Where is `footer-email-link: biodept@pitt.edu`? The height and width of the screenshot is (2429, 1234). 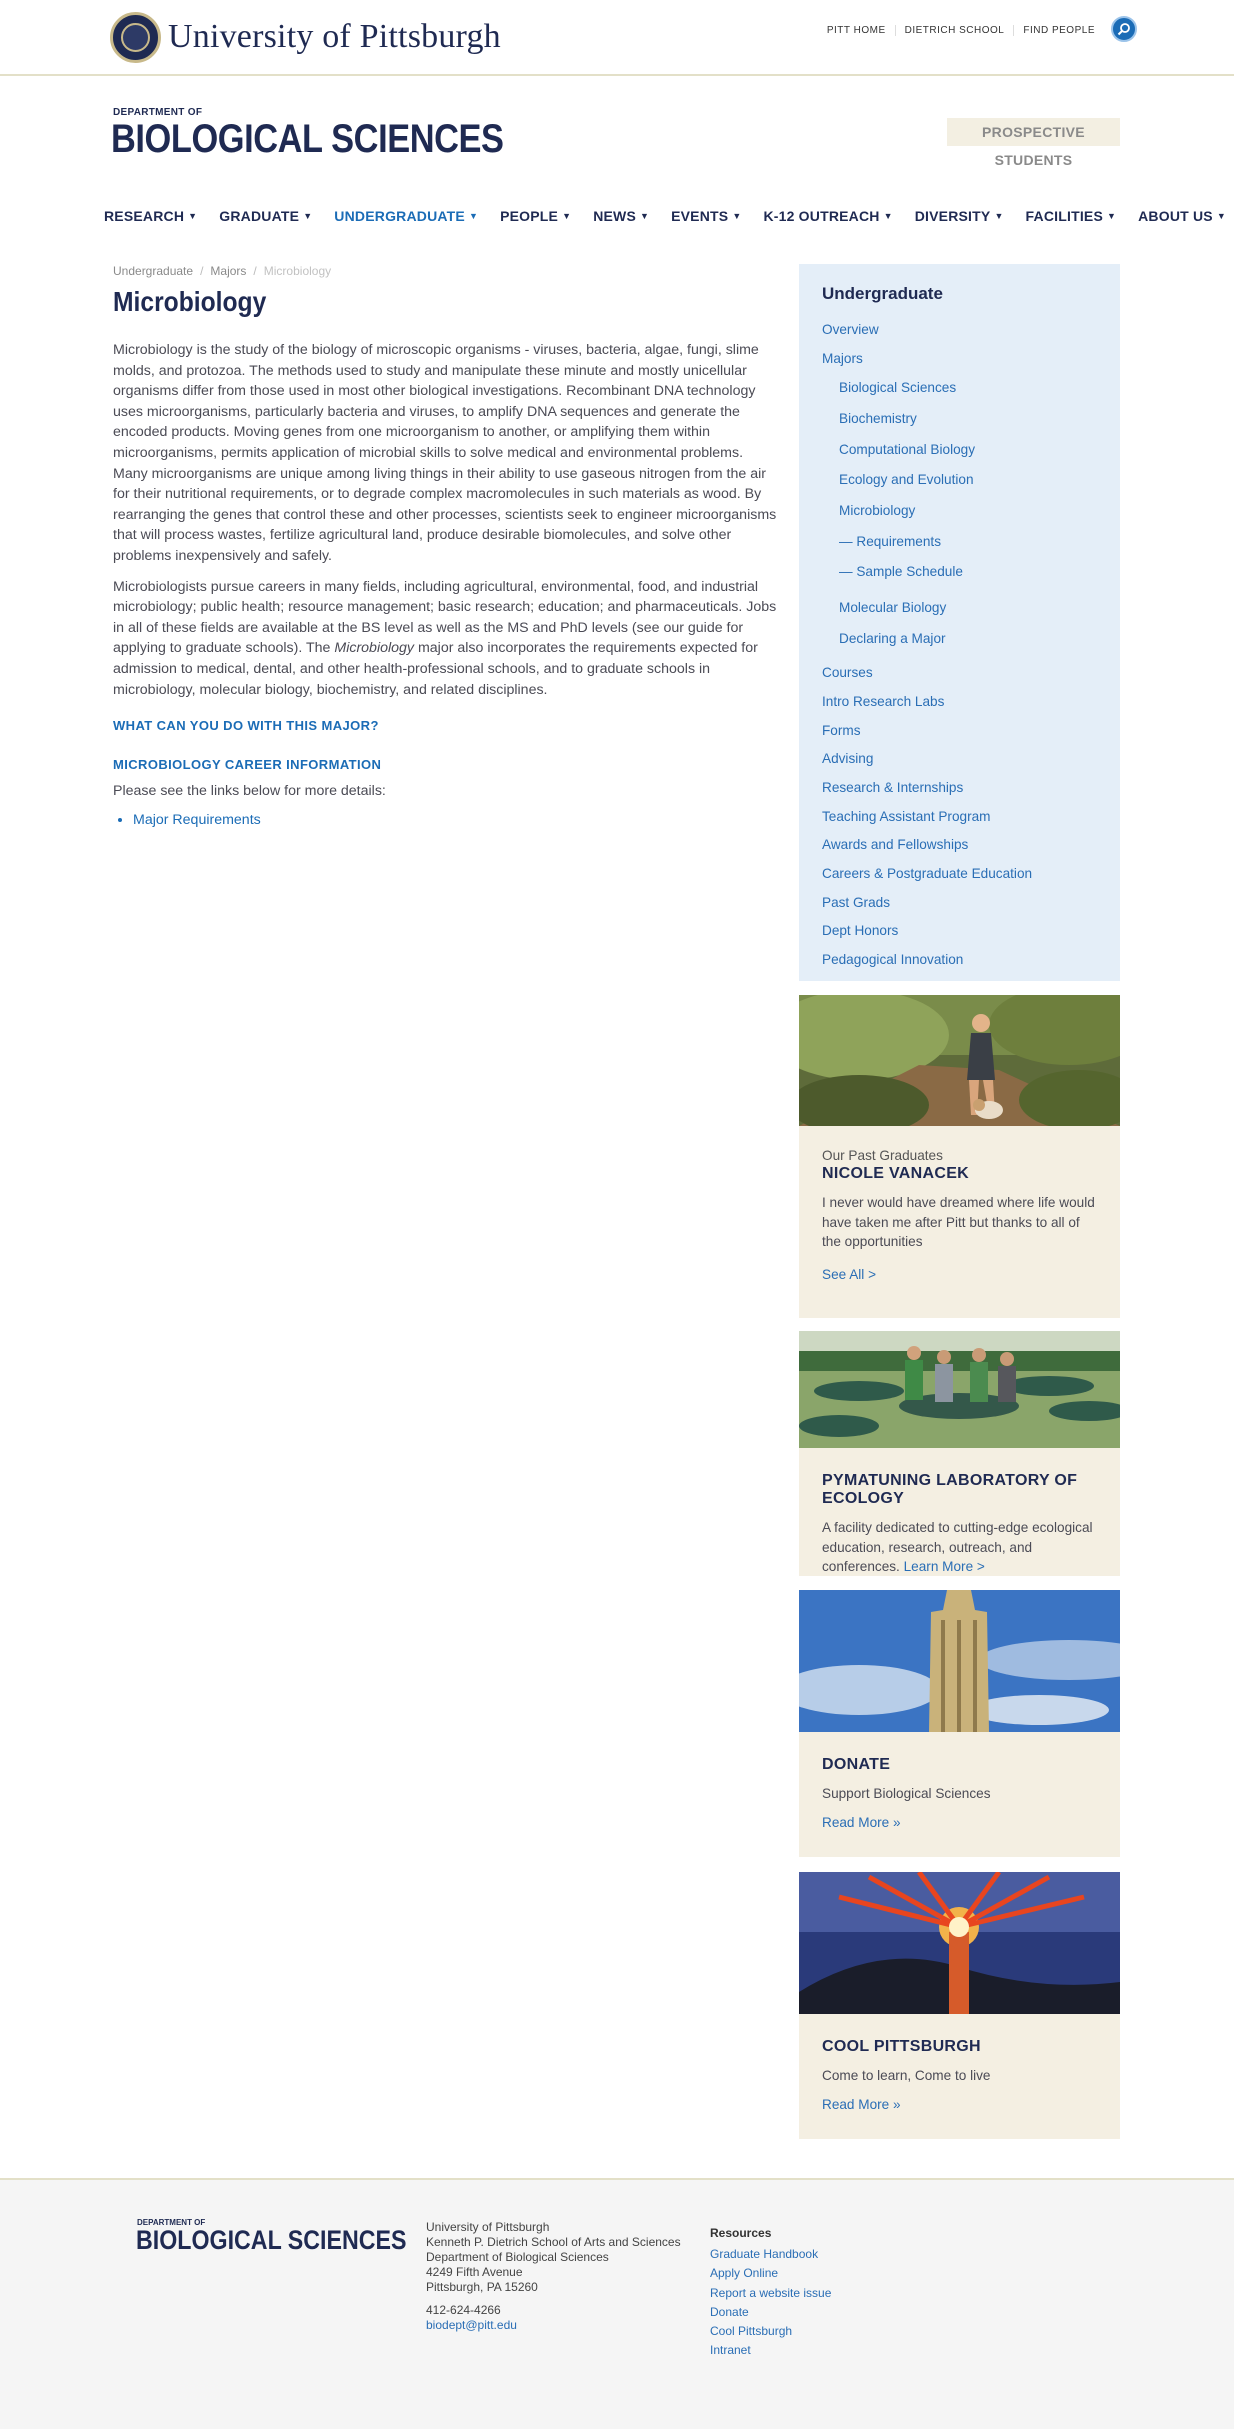 footer-email-link: biodept@pitt.edu is located at coordinates (471, 2325).